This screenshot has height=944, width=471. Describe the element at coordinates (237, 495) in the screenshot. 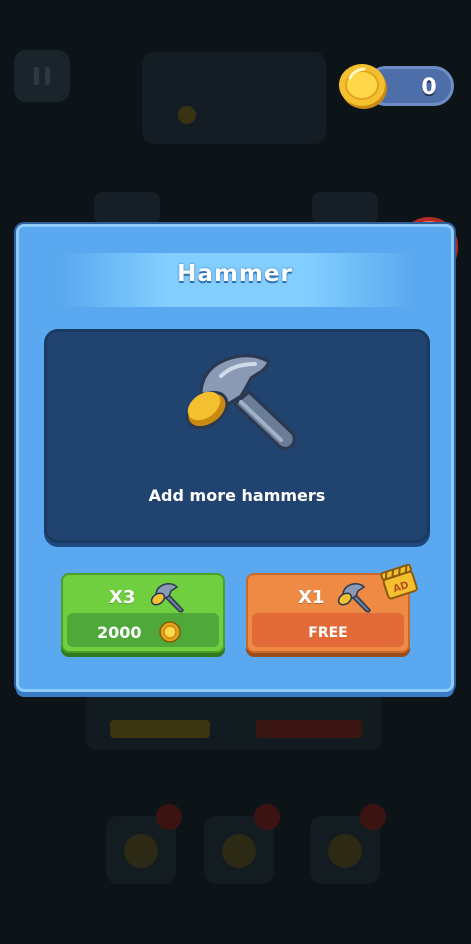

I see `description-text: Add more hammers` at that location.